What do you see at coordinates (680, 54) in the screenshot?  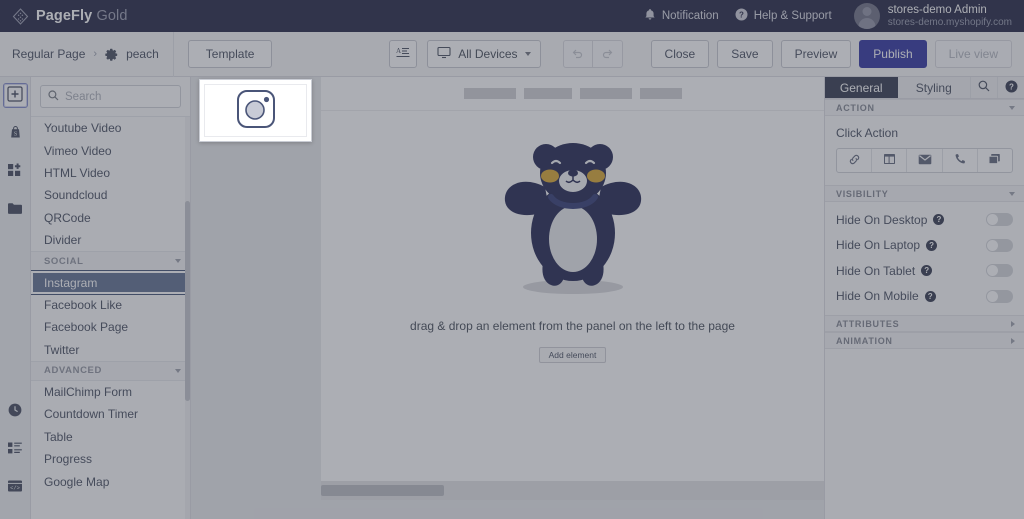 I see `close-button: Close` at bounding box center [680, 54].